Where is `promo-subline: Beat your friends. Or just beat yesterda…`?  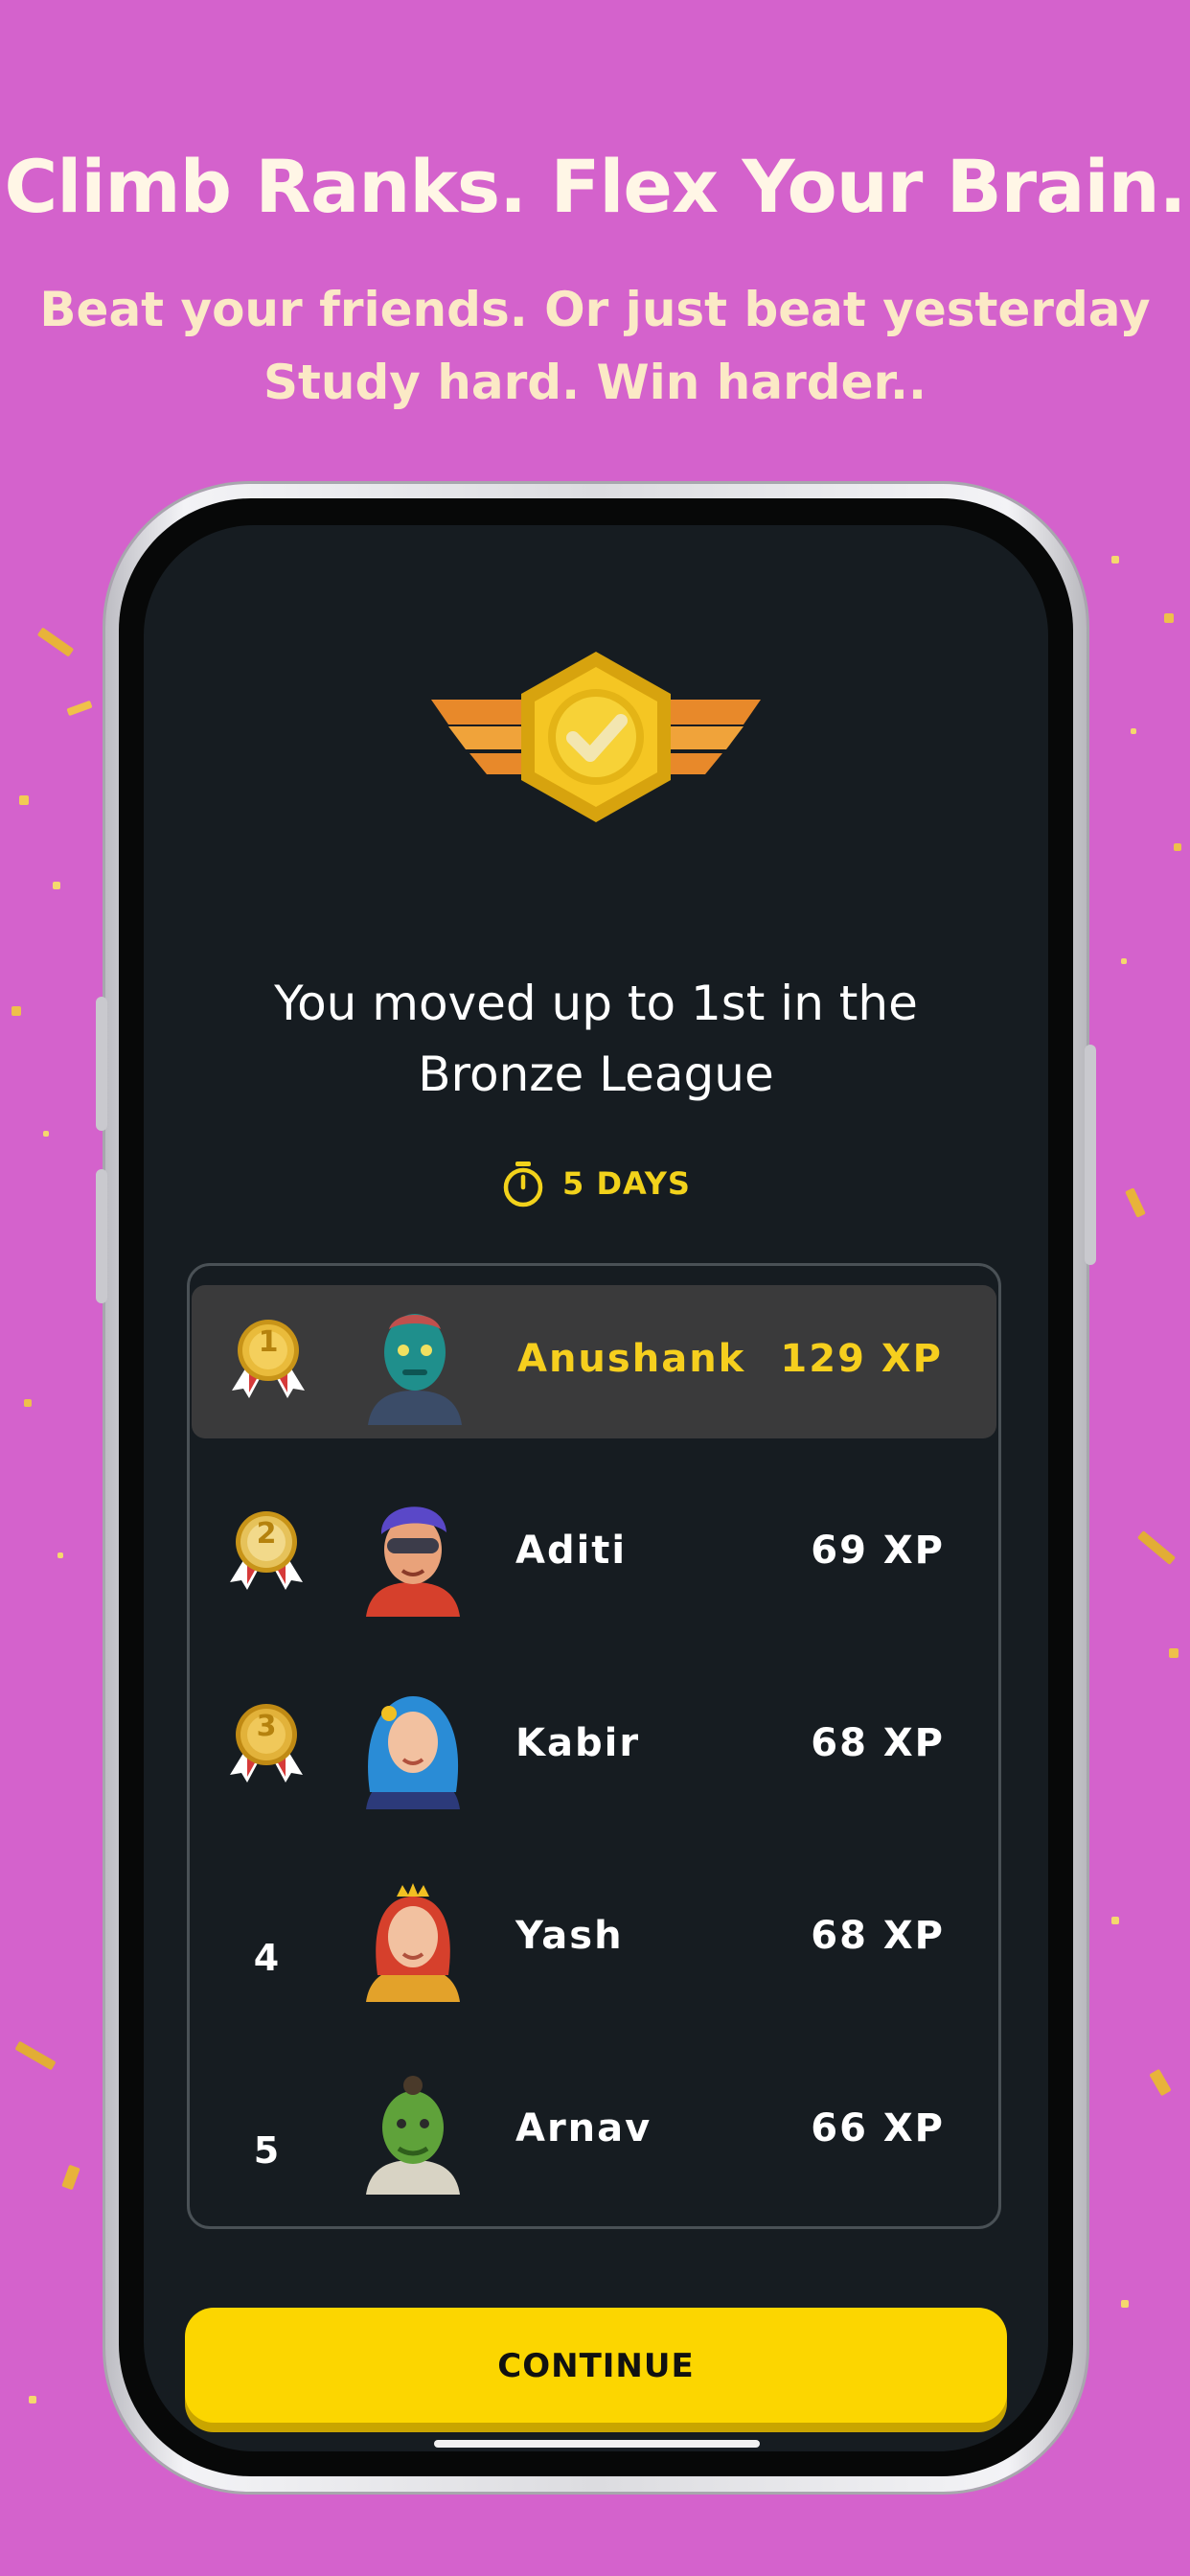
promo-subline: Beat your friends. Or just beat yesterda… is located at coordinates (595, 346).